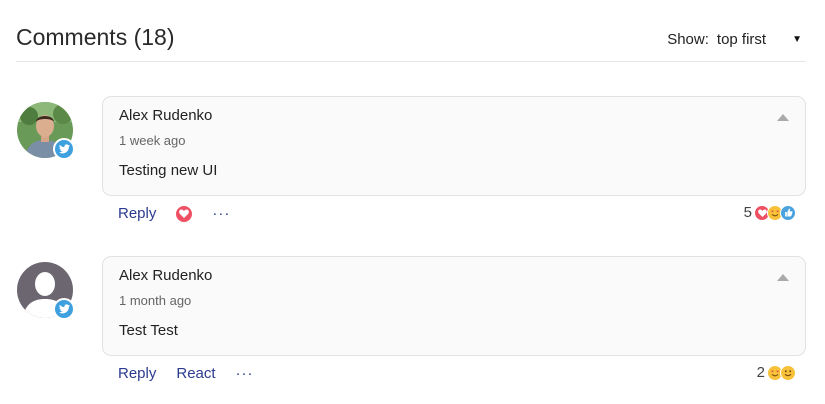  I want to click on sort-dropdown: Show: top first ▼, so click(734, 39).